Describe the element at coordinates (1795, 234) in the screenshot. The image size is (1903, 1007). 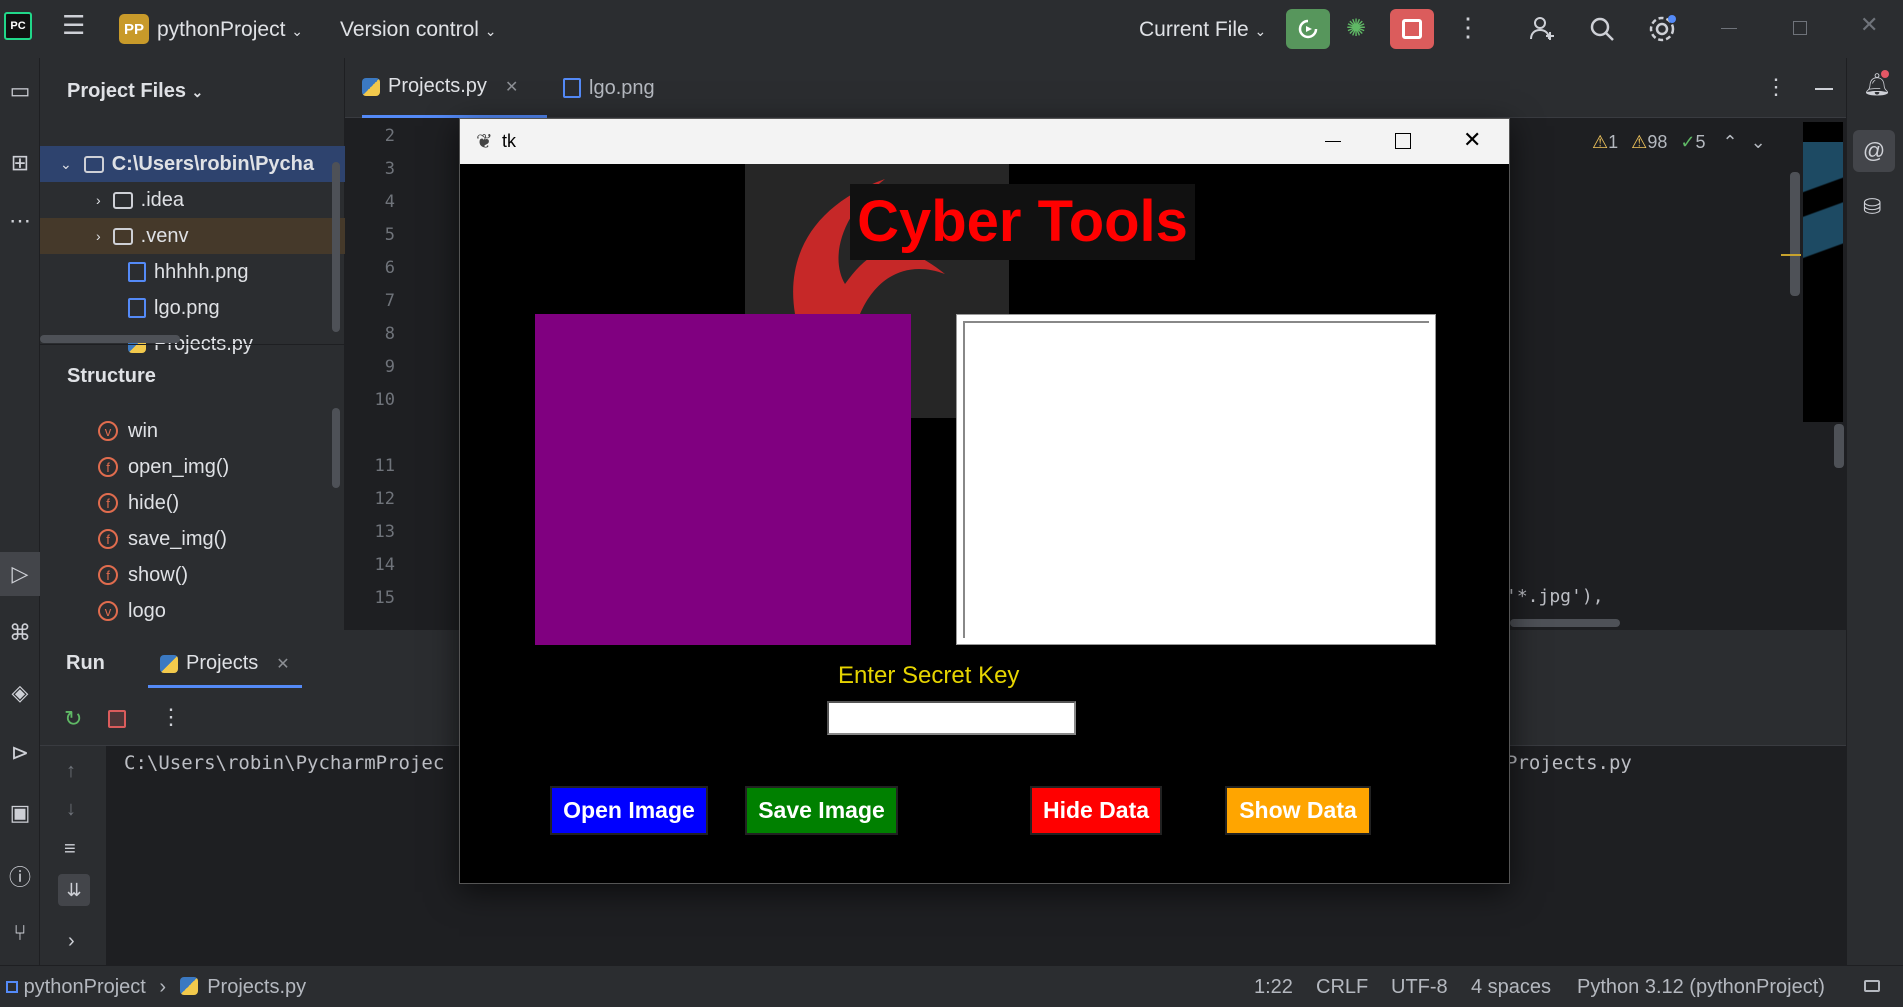
I see `editor-vscrollbar` at that location.